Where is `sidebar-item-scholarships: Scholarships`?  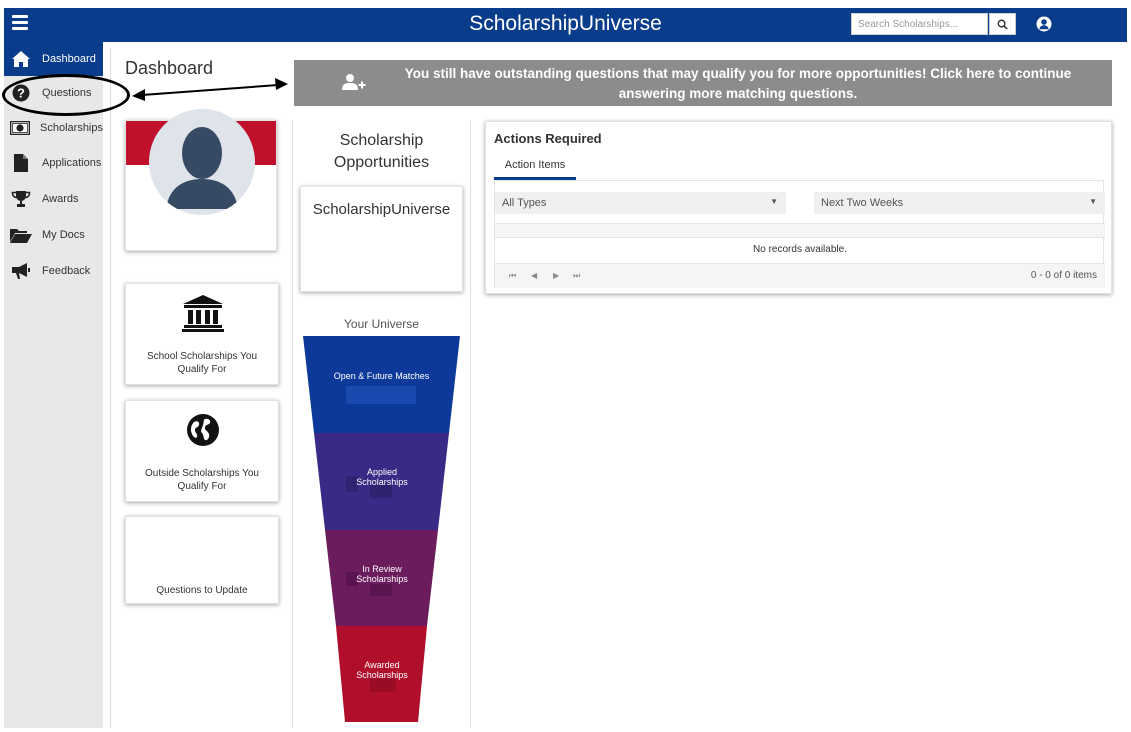
sidebar-item-scholarships: Scholarships is located at coordinates (53, 128).